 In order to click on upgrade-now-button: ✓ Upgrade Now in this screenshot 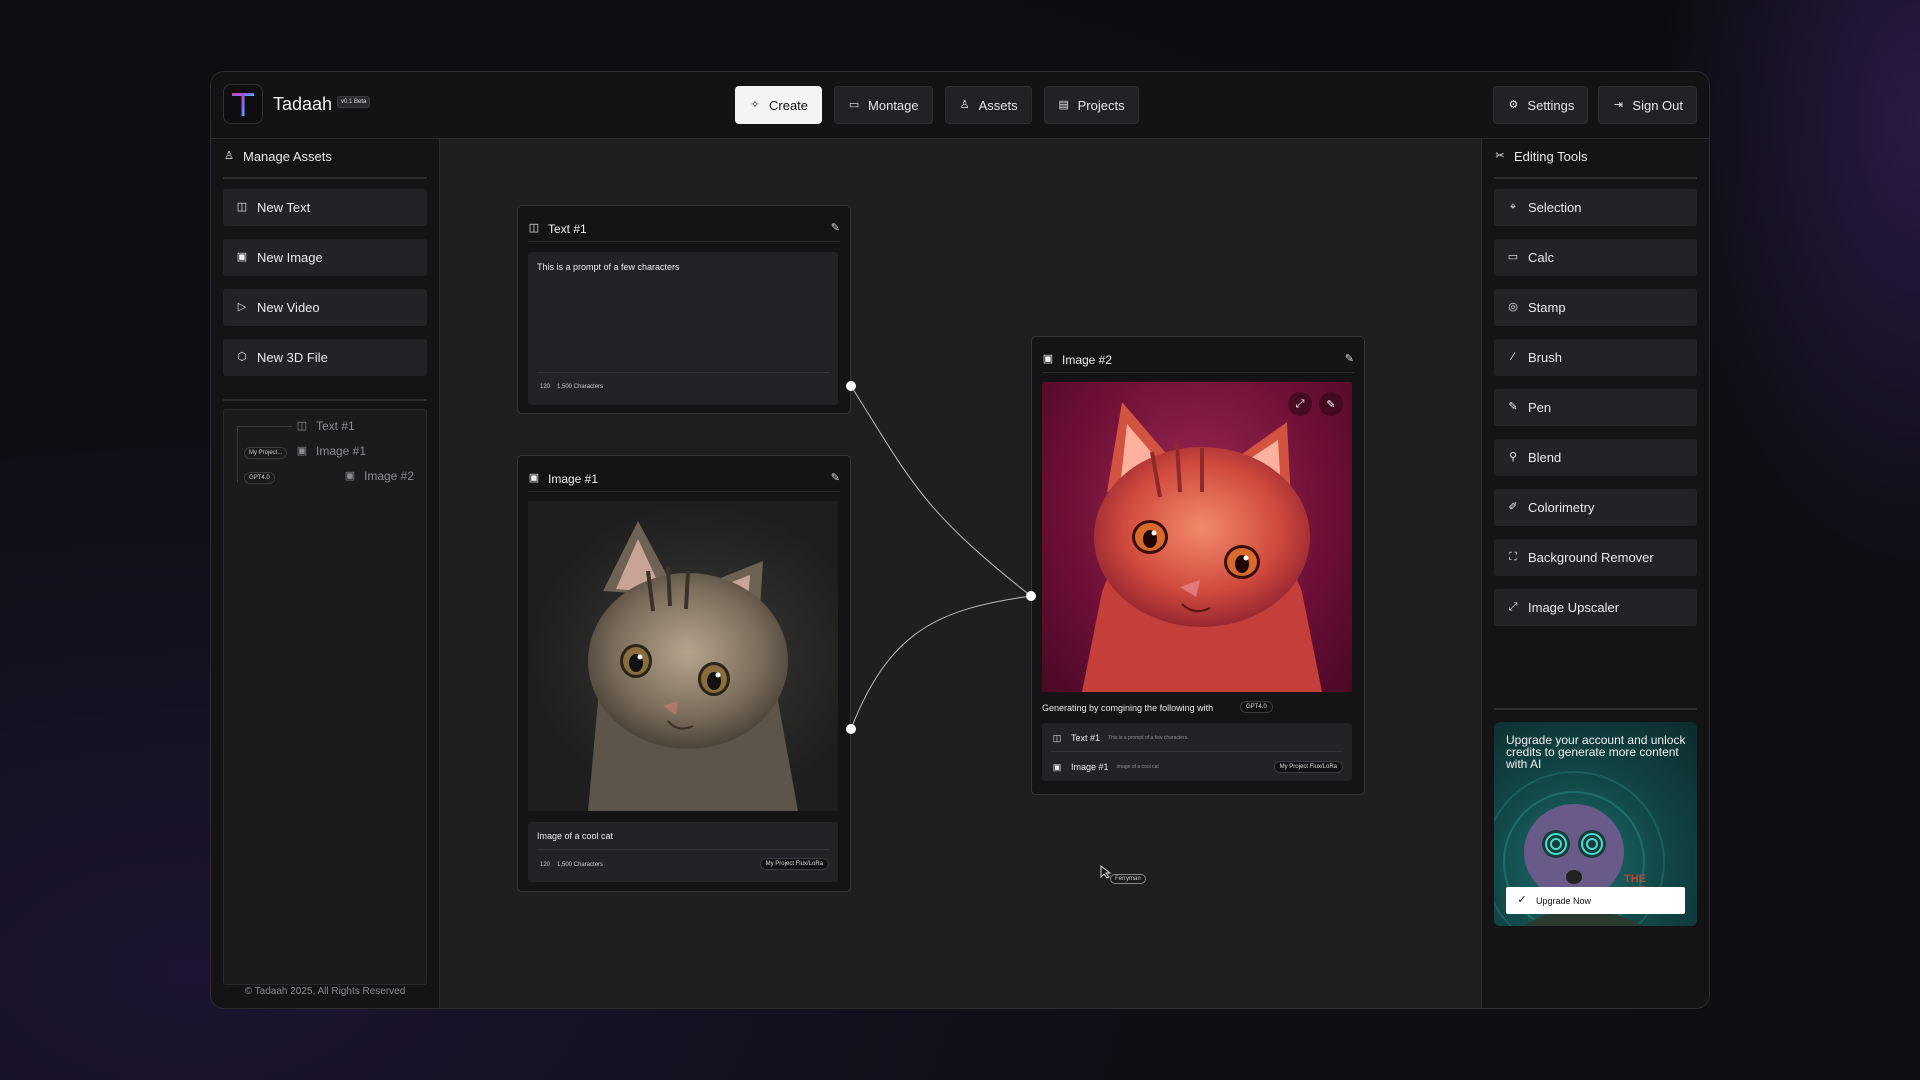, I will do `click(1595, 900)`.